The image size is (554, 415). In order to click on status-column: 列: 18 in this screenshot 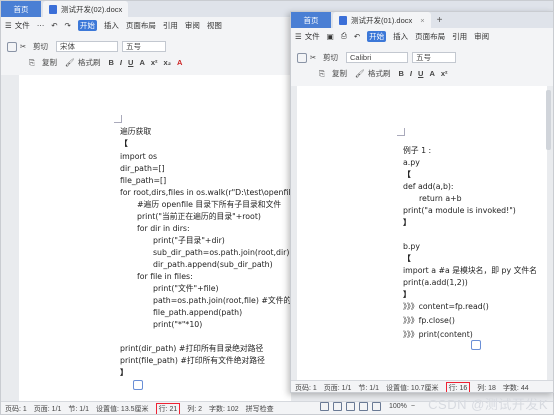, I will do `click(486, 388)`.